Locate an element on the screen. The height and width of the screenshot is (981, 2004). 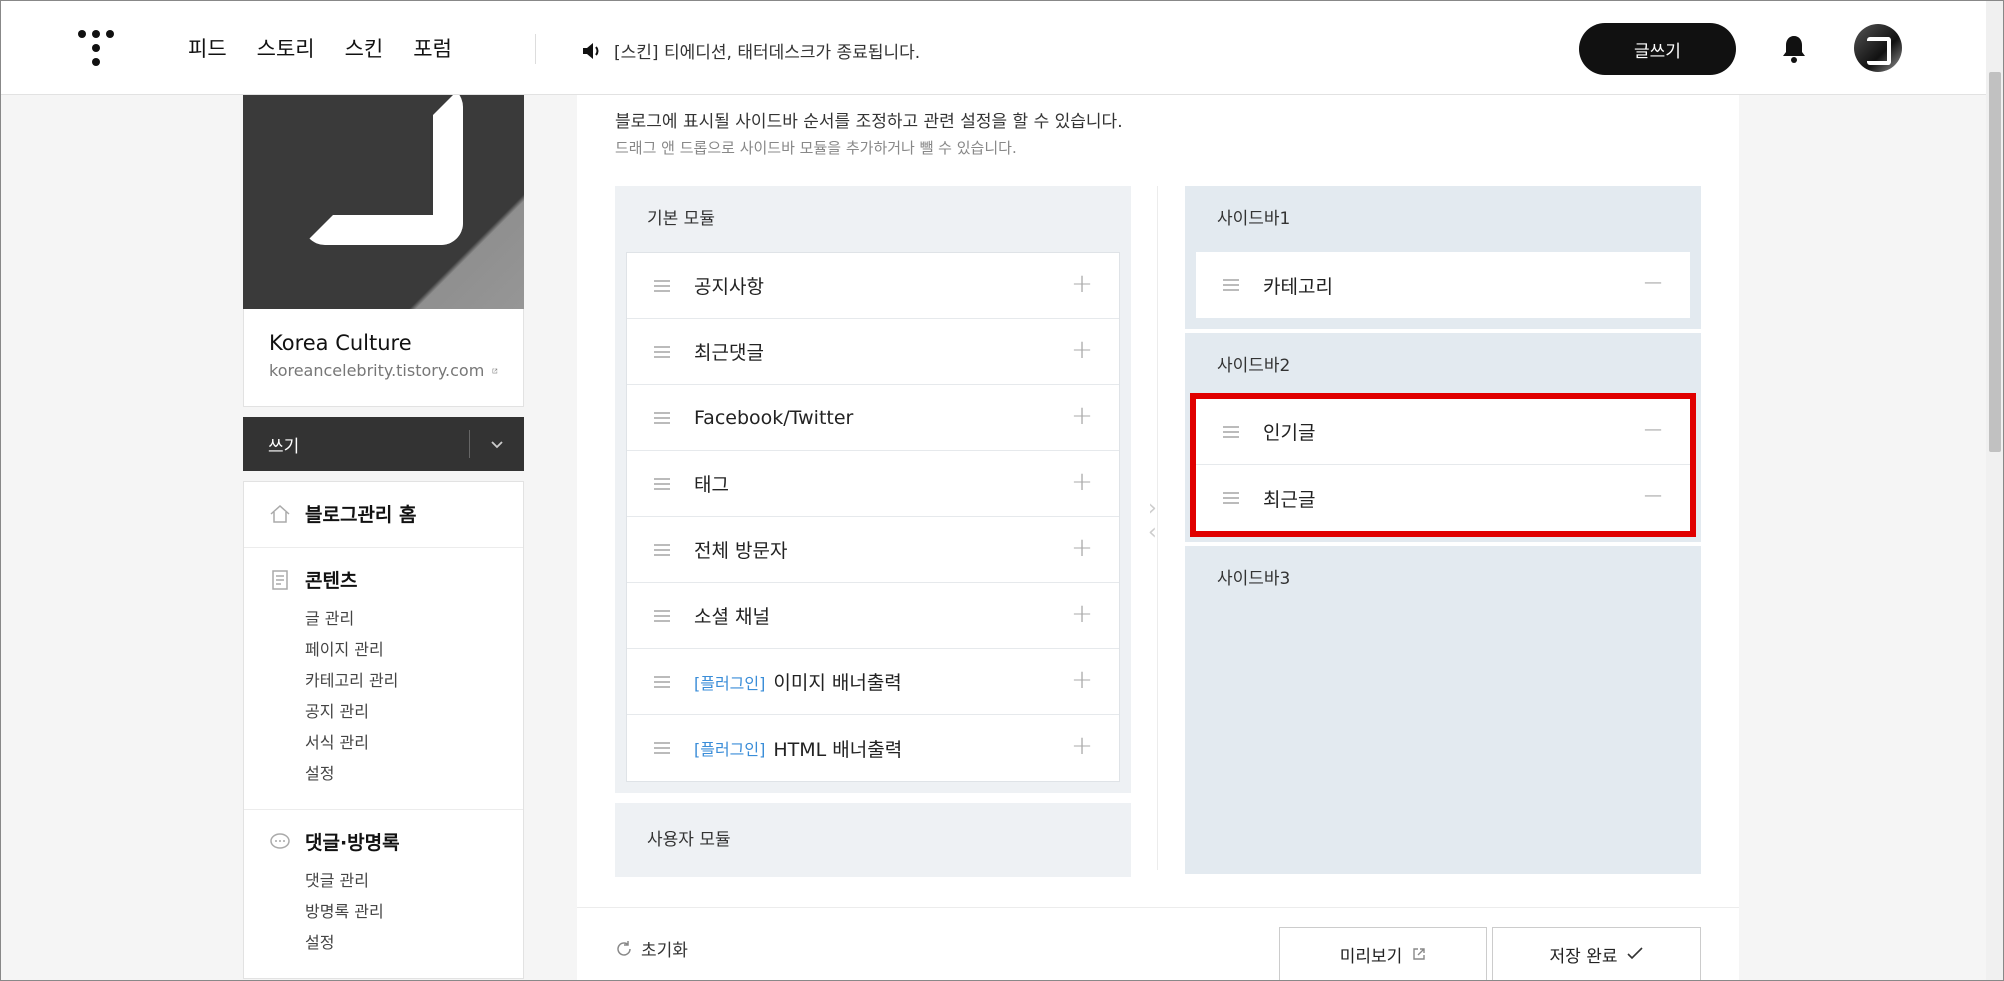
menu-home-label: 블로그관리 홈 is located at coordinates (361, 515).